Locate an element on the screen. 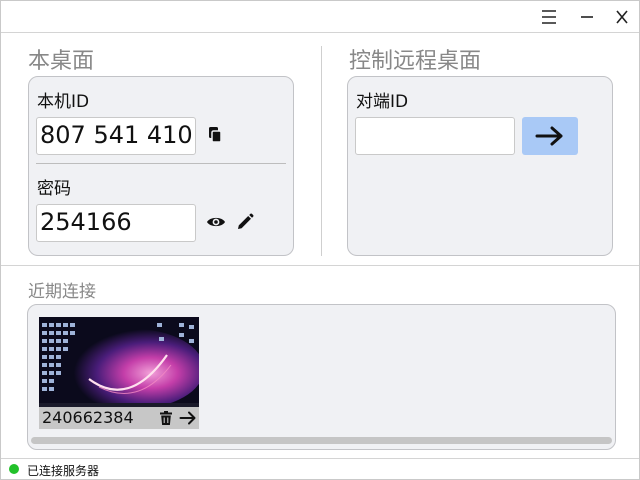 The image size is (640, 480). horizontal-scrollbar is located at coordinates (321, 440).